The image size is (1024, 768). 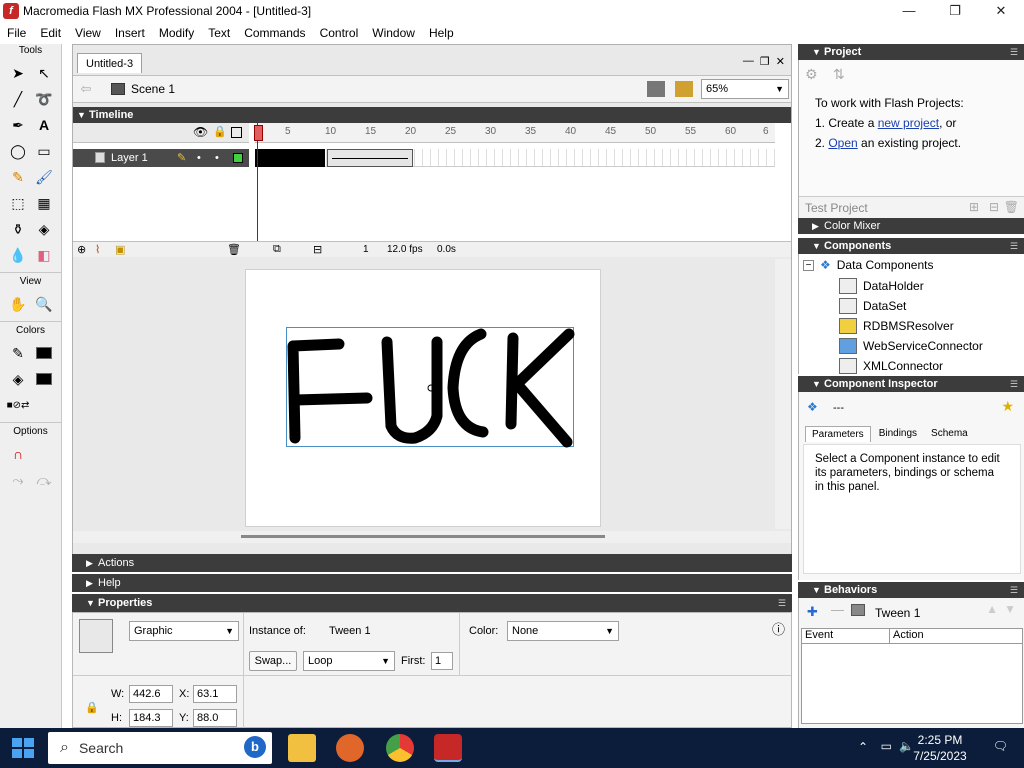 What do you see at coordinates (684, 89) in the screenshot?
I see `edit-symbols-icon` at bounding box center [684, 89].